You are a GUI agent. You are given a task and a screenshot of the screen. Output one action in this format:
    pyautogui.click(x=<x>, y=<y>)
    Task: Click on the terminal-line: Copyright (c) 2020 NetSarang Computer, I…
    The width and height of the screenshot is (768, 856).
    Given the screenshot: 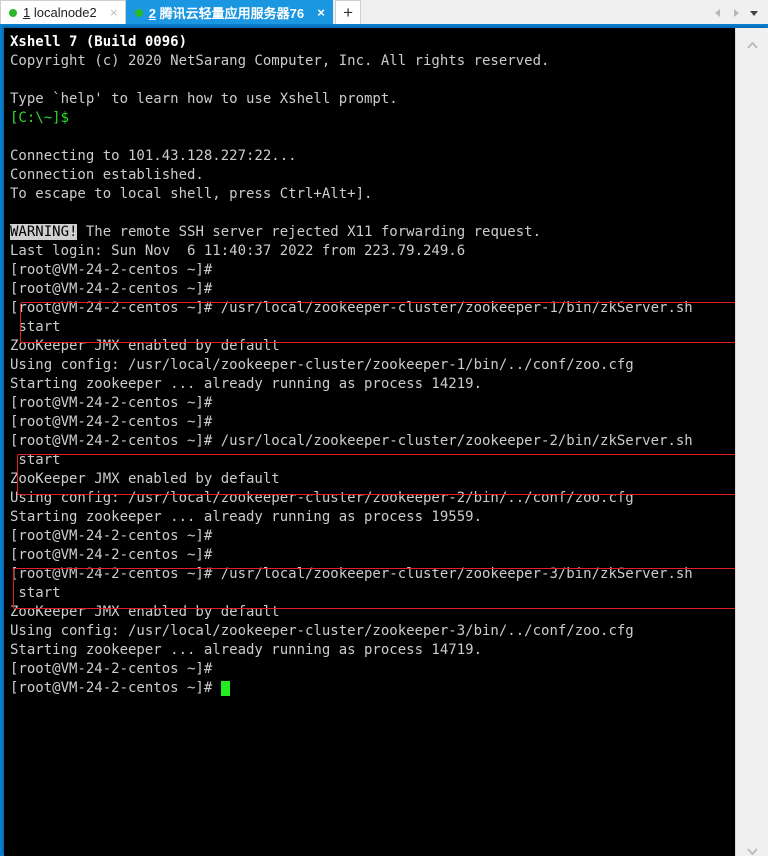 What is the action you would take?
    pyautogui.click(x=372, y=61)
    